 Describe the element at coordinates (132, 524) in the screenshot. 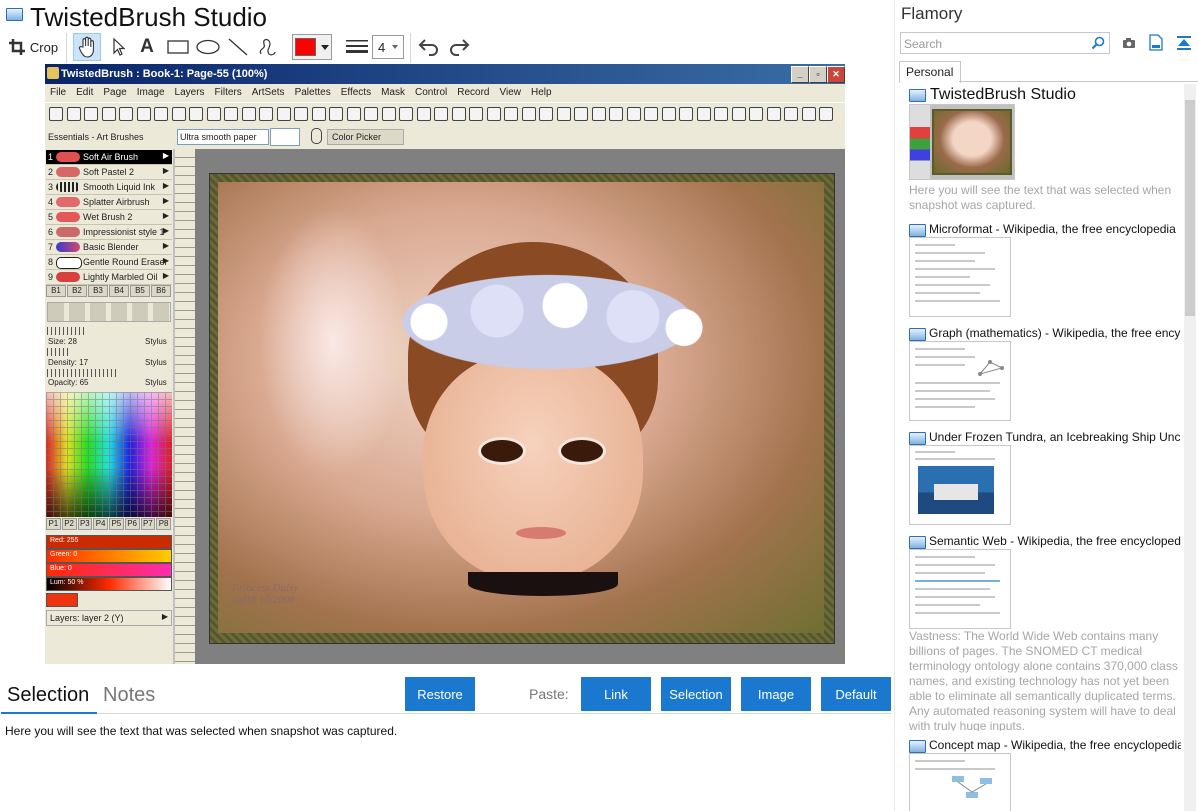

I see `tb-palette-tab: P6` at that location.